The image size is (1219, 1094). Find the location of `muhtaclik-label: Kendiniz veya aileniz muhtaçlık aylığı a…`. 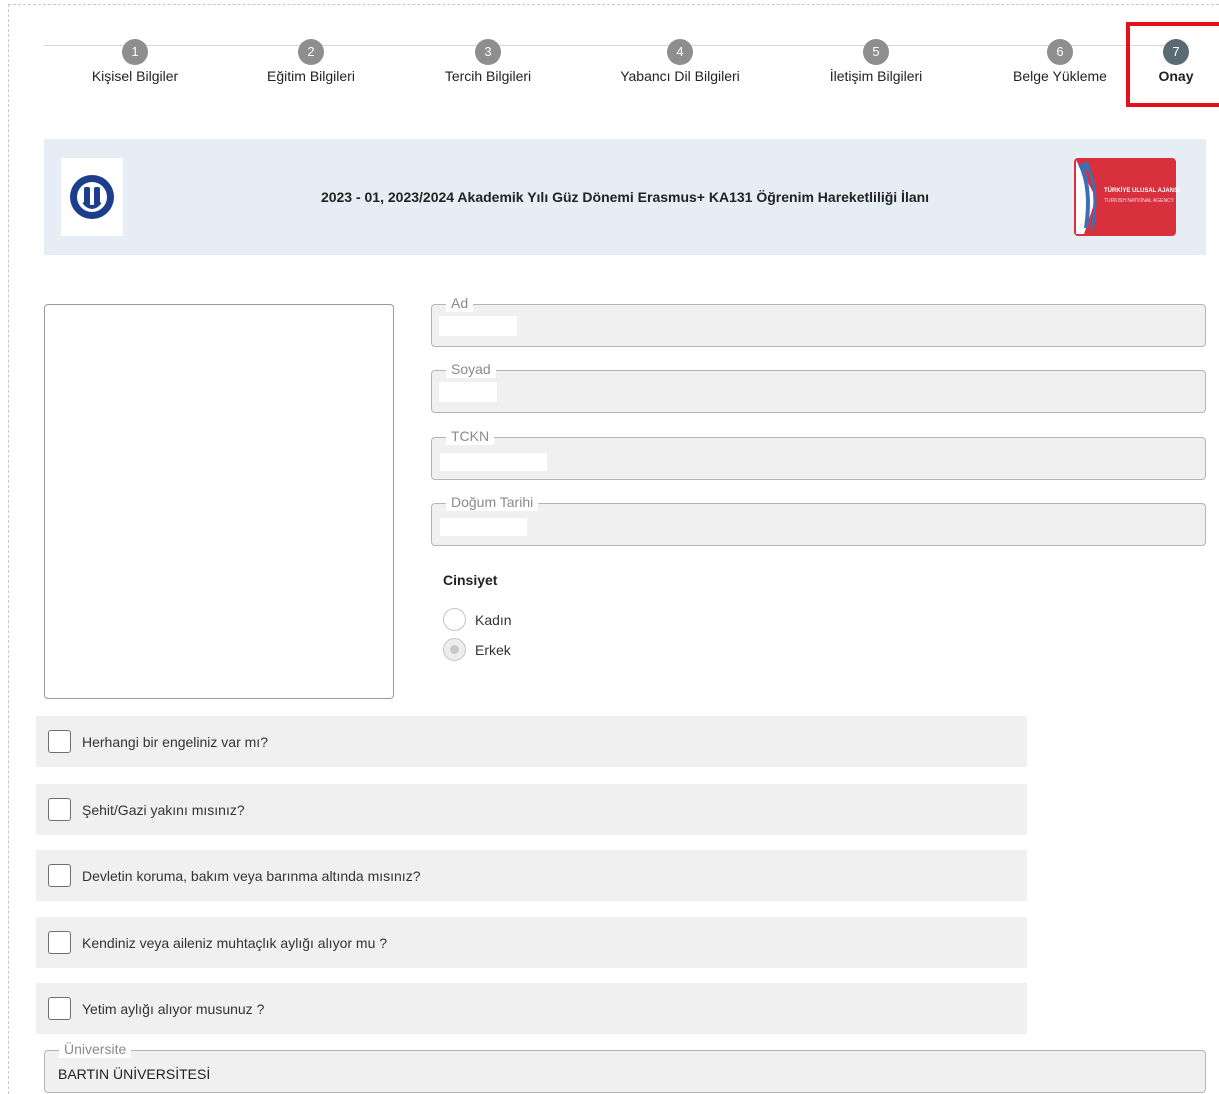

muhtaclik-label: Kendiniz veya aileniz muhtaçlık aylığı a… is located at coordinates (235, 942).